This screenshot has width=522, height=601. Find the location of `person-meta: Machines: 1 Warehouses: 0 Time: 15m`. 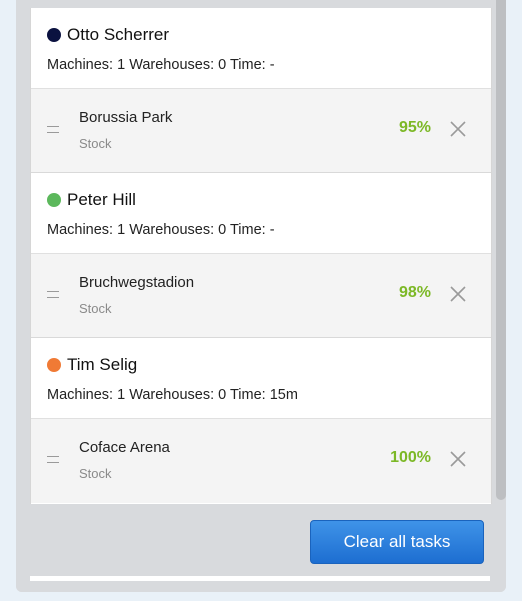

person-meta: Machines: 1 Warehouses: 0 Time: 15m is located at coordinates (172, 395).